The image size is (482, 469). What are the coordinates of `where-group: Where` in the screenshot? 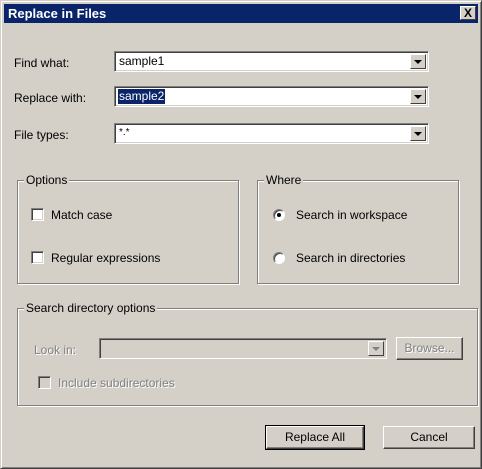 It's located at (358, 228).